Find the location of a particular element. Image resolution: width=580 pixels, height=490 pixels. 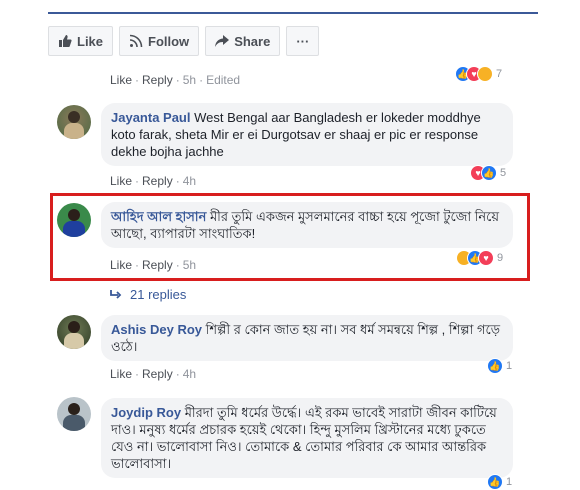

rss-icon is located at coordinates (136, 41).